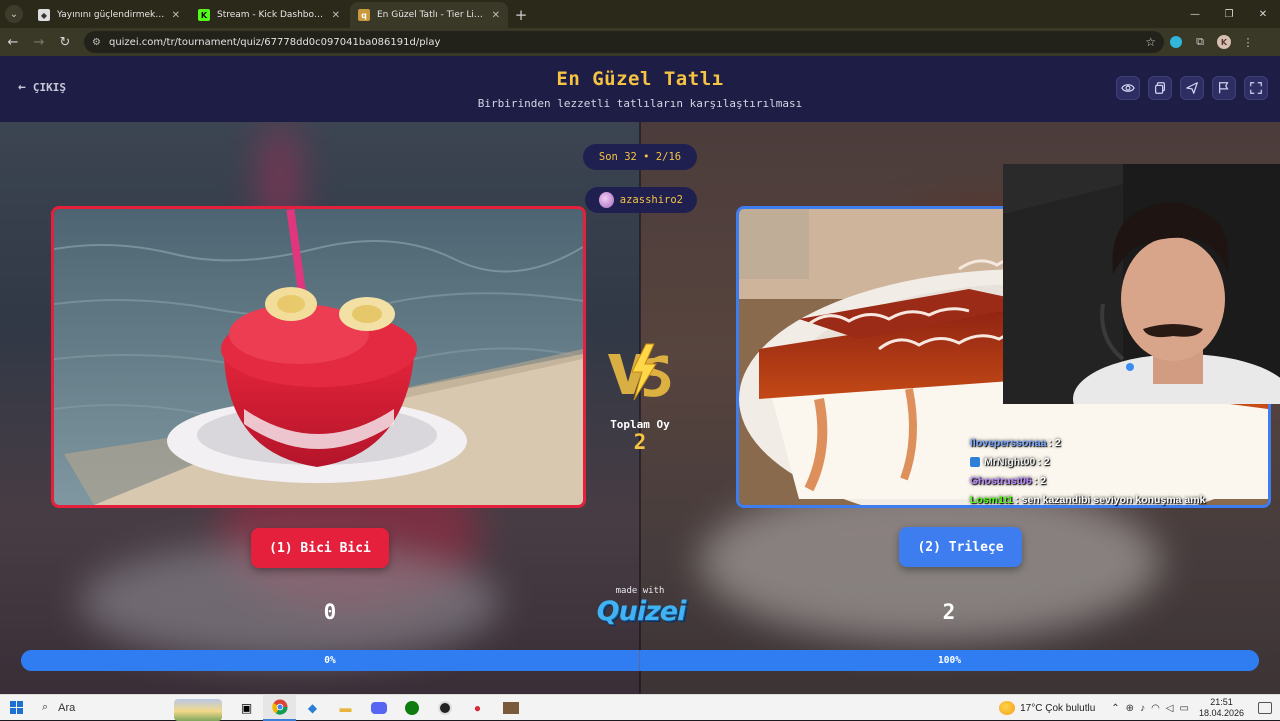  What do you see at coordinates (271, 15) in the screenshot?
I see `tab-title: Stream - Kick Dashboard` at bounding box center [271, 15].